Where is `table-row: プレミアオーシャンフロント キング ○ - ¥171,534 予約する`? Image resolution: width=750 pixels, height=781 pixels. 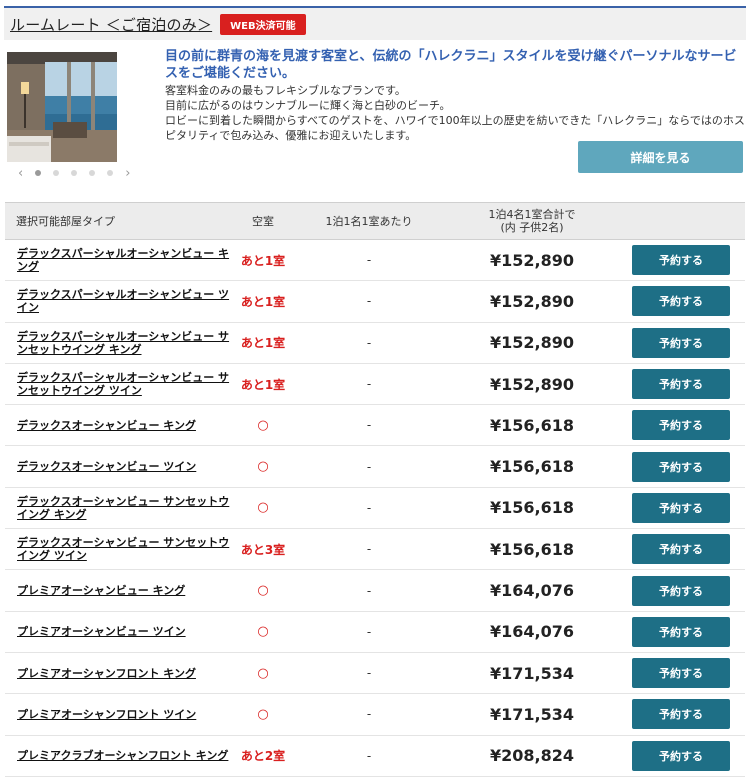 table-row: プレミアオーシャンフロント キング ○ - ¥171,534 予約する is located at coordinates (375, 674).